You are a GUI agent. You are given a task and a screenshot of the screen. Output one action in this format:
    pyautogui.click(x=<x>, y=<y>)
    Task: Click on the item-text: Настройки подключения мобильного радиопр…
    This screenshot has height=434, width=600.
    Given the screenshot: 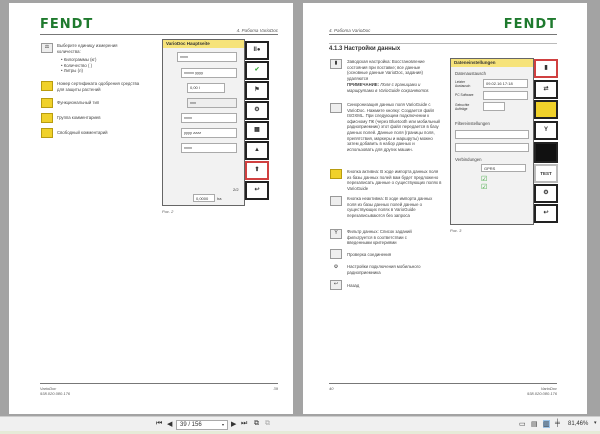 What is the action you would take?
    pyautogui.click(x=384, y=269)
    